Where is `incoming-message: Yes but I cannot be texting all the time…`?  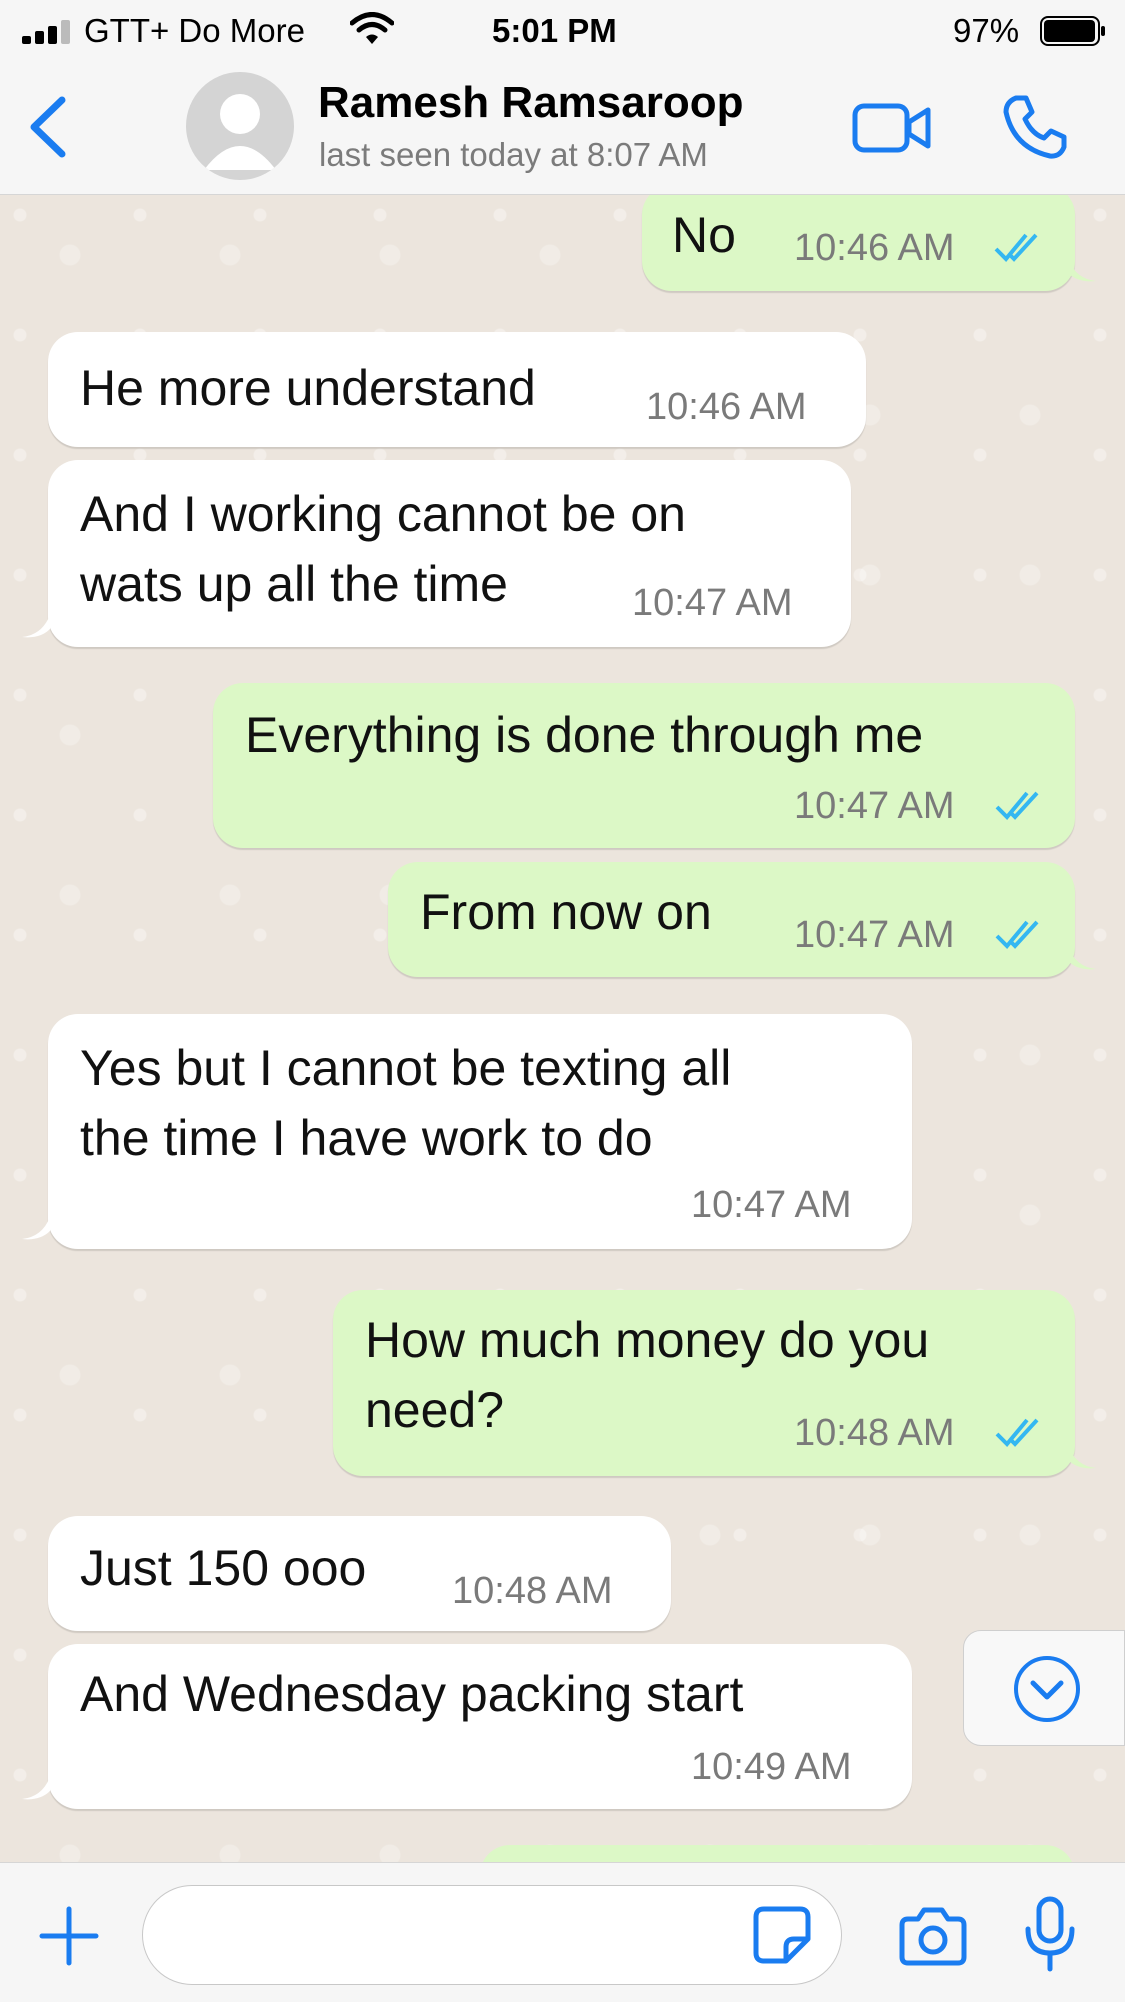
incoming-message: Yes but I cannot be texting all the time… is located at coordinates (480, 1131).